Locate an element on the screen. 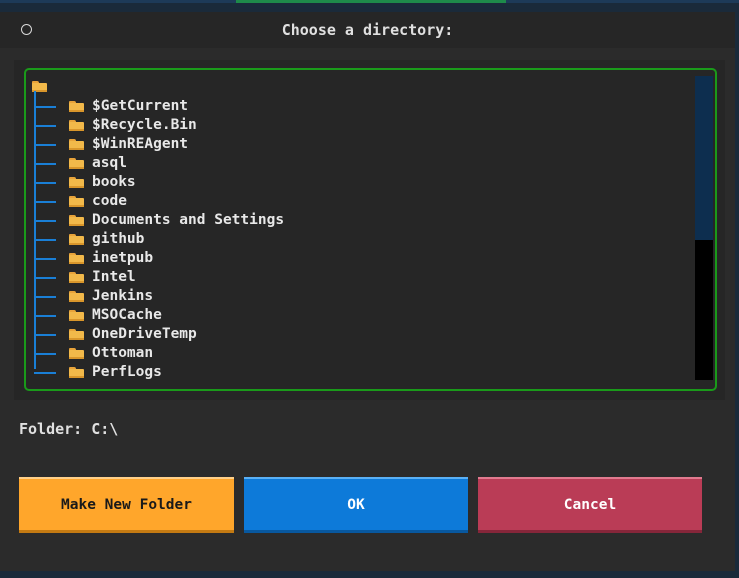 This screenshot has width=739, height=578. tree-item-label: inetpub is located at coordinates (123, 258).